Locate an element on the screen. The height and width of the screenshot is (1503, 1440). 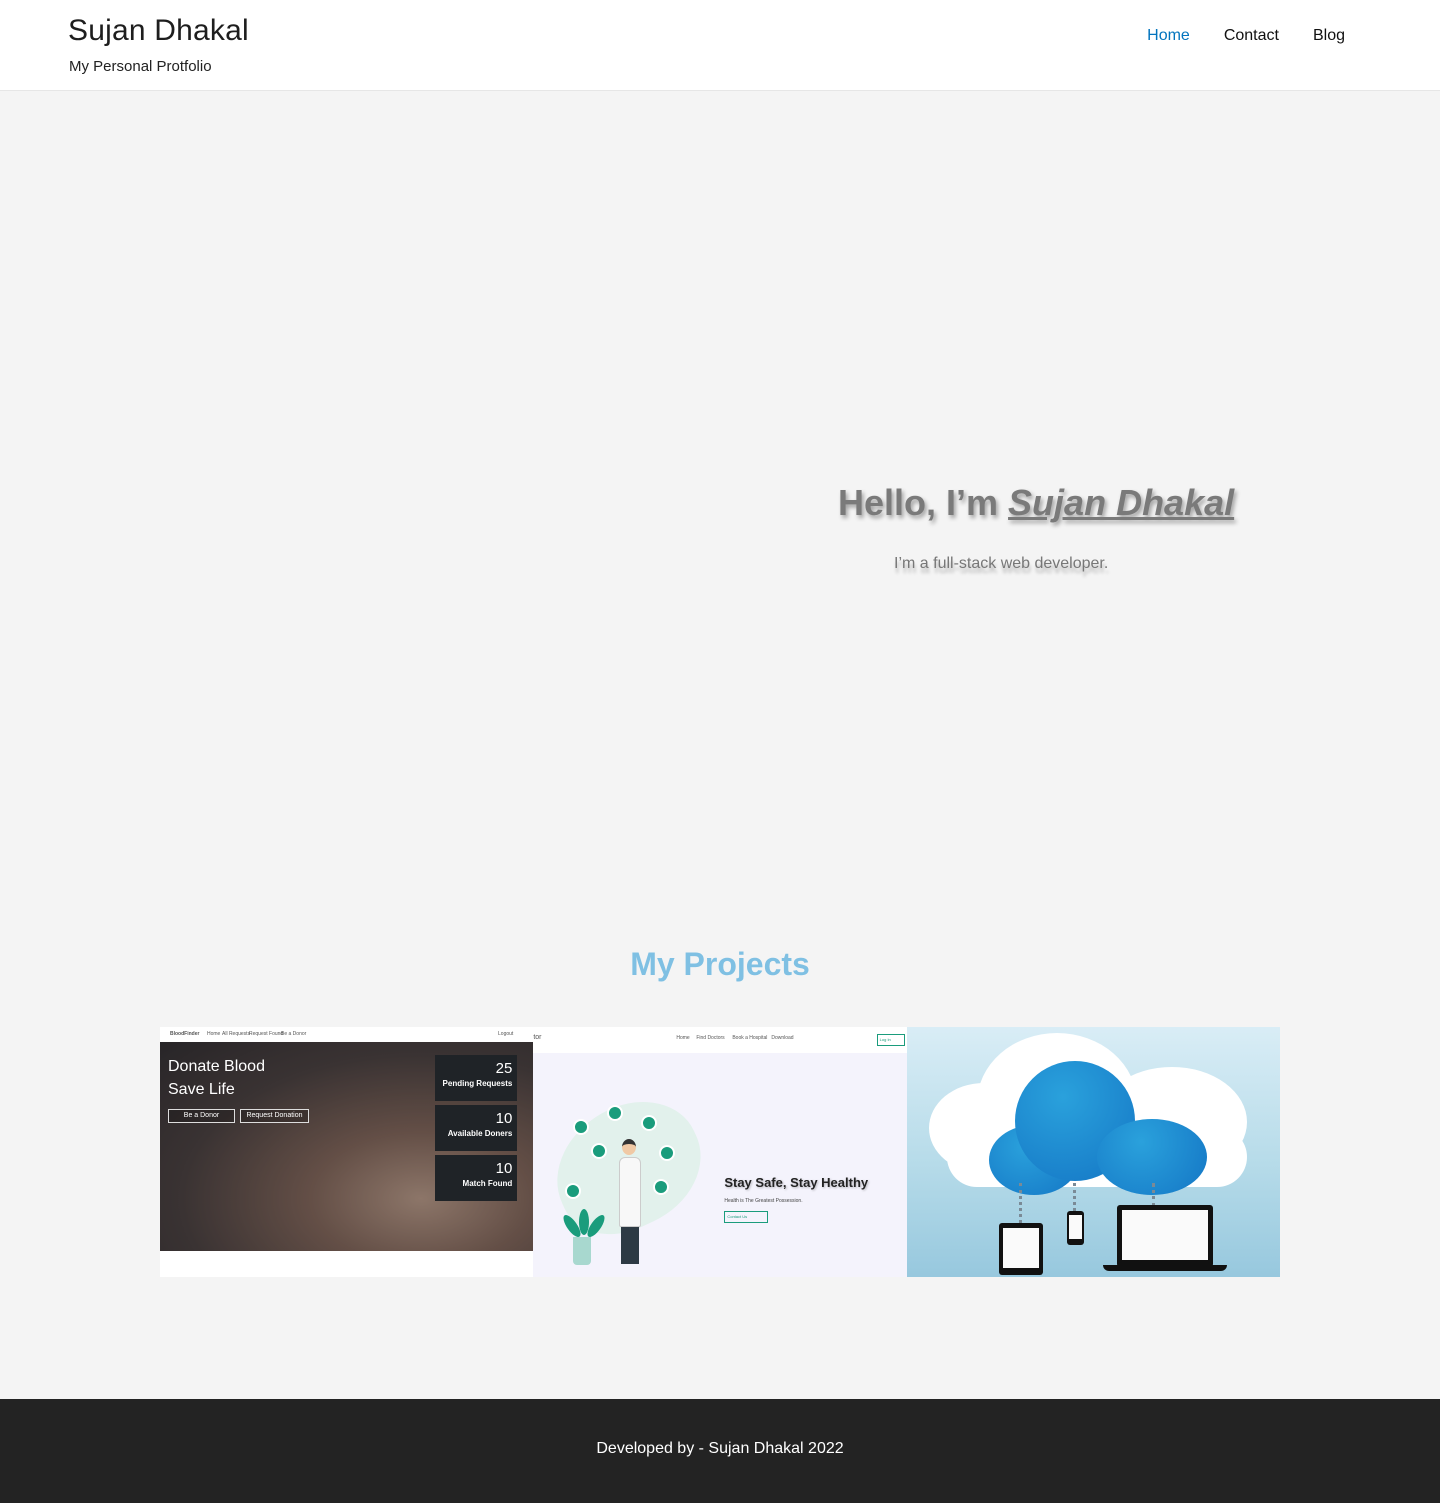
projects-title: My Projects is located at coordinates (720, 964).